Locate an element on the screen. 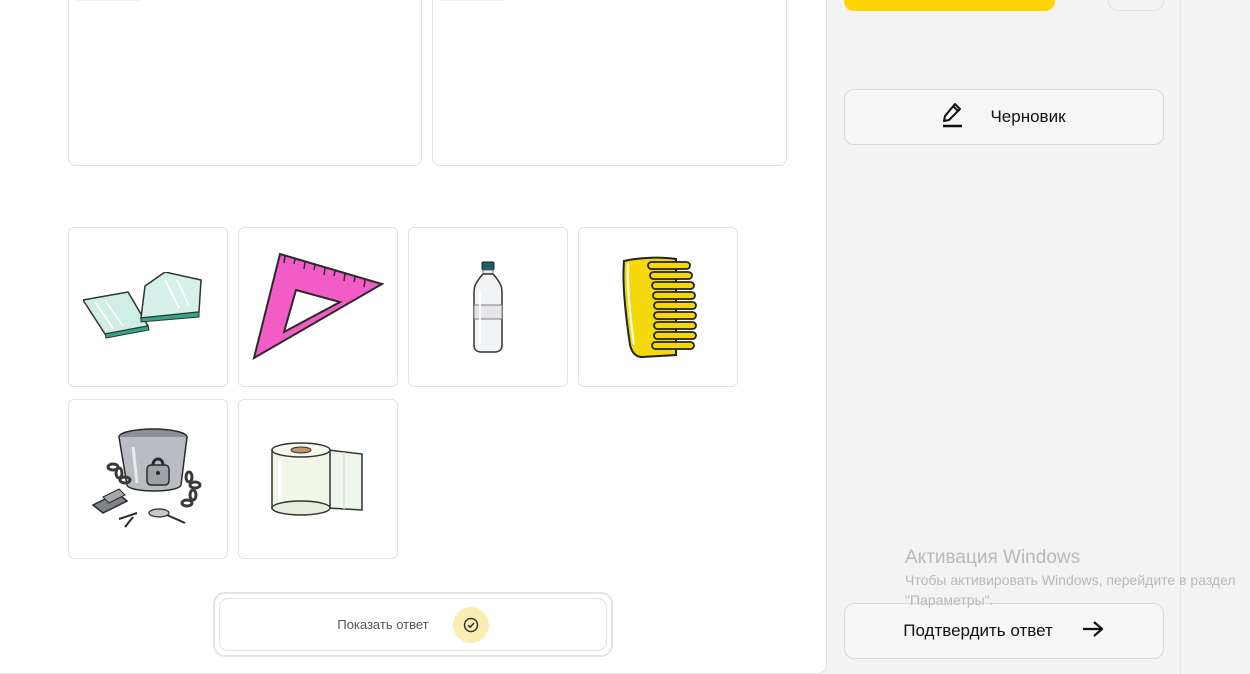 Image resolution: width=1250 pixels, height=674 pixels. drop-zone-right is located at coordinates (609, 83).